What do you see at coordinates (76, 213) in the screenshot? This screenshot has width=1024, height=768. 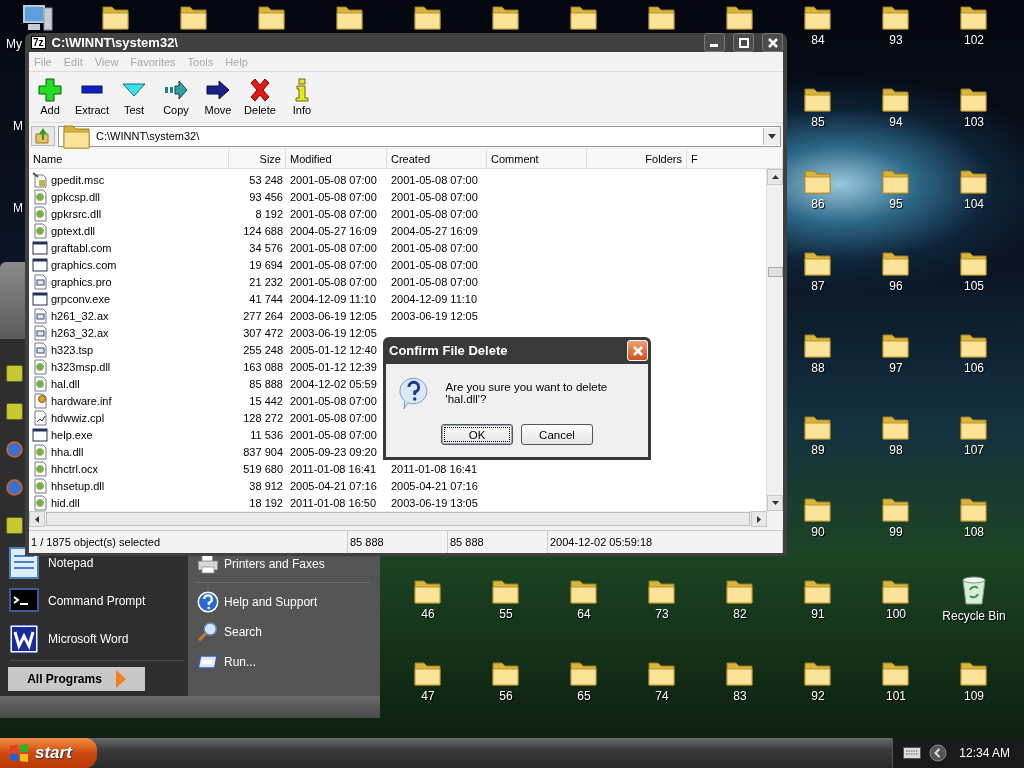 I see `file-name: gpkrsrc.dll` at bounding box center [76, 213].